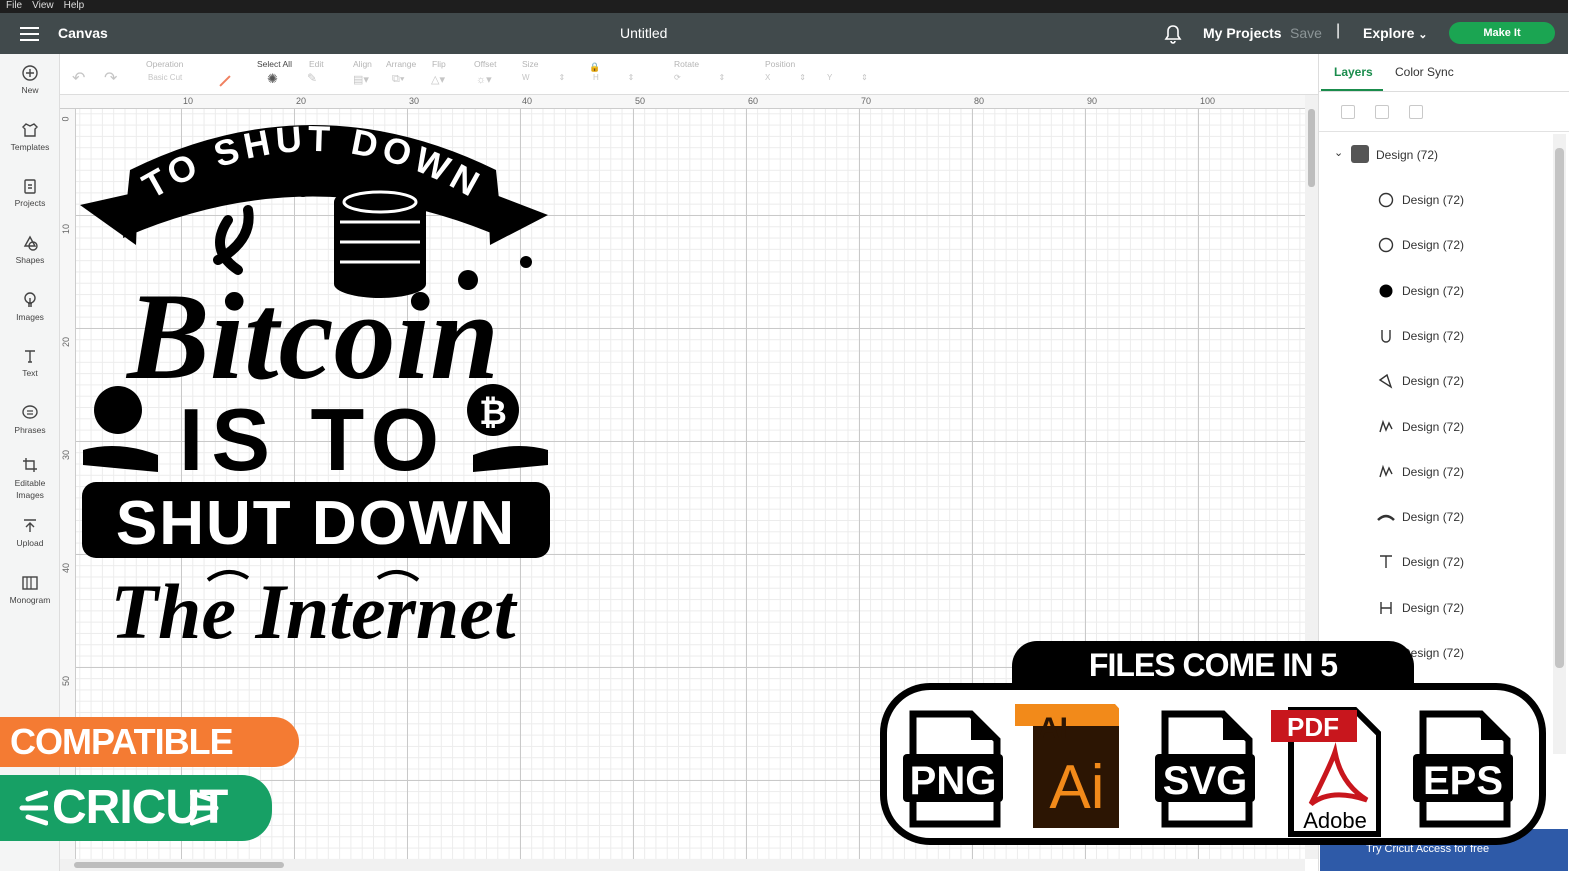 This screenshot has width=1588, height=882. I want to click on x-field: X ⇕, so click(785, 80).